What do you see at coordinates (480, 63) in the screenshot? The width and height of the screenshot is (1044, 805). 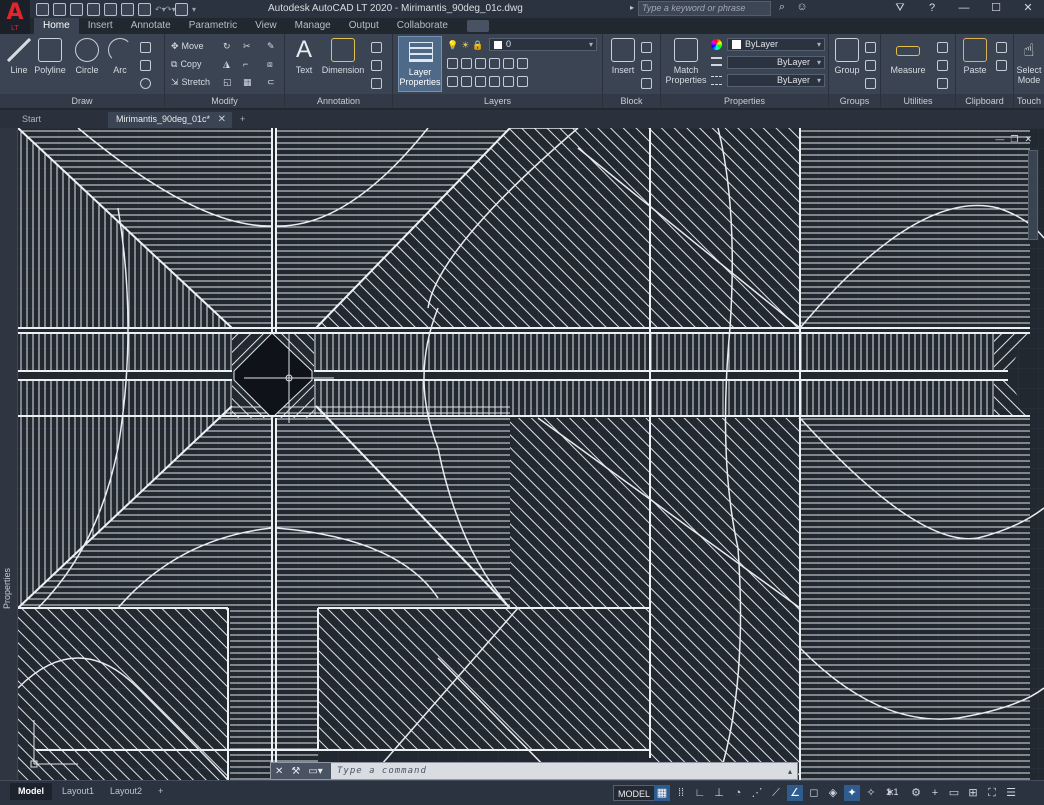 I see `layer-freeze-icon` at bounding box center [480, 63].